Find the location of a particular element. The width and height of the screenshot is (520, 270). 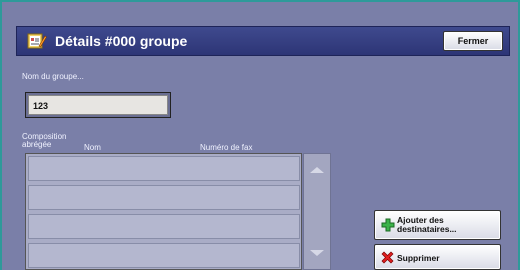

scroll-down-icon is located at coordinates (317, 253).